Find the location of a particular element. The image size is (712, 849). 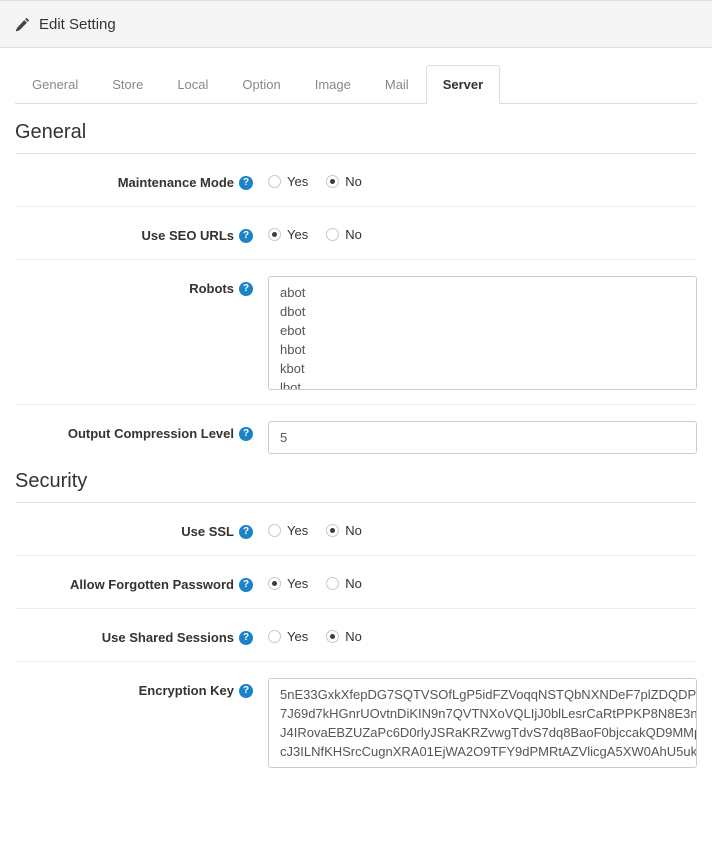

radio-use-shared-sessions-no-label: No is located at coordinates (353, 636).